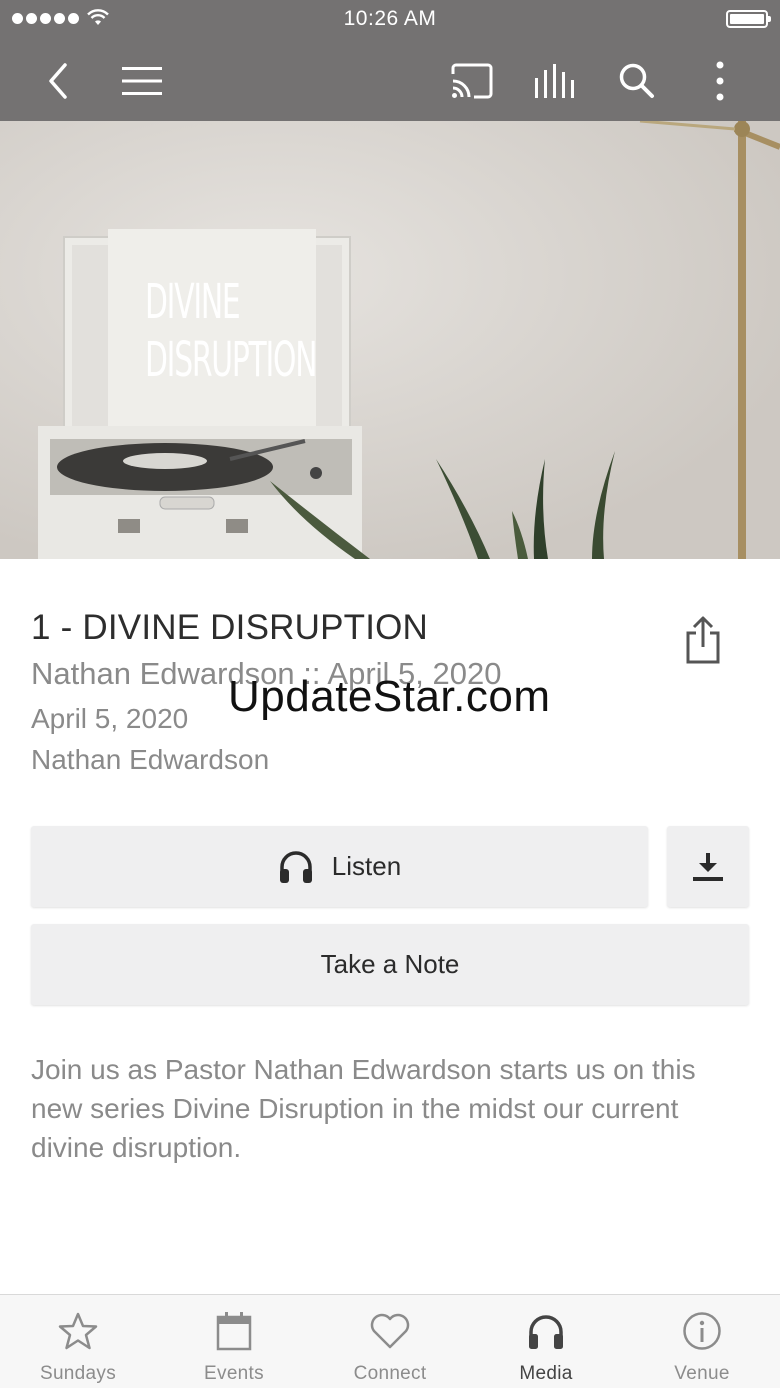 This screenshot has width=780, height=1388. I want to click on more-vertical-icon, so click(720, 80).